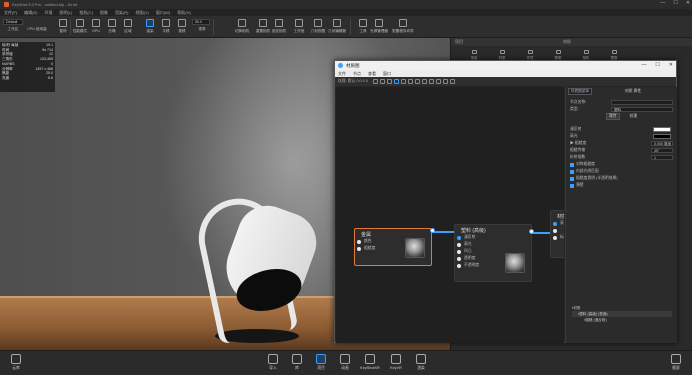  I want to click on toolbar-gpu: GPU, so click(96, 27).